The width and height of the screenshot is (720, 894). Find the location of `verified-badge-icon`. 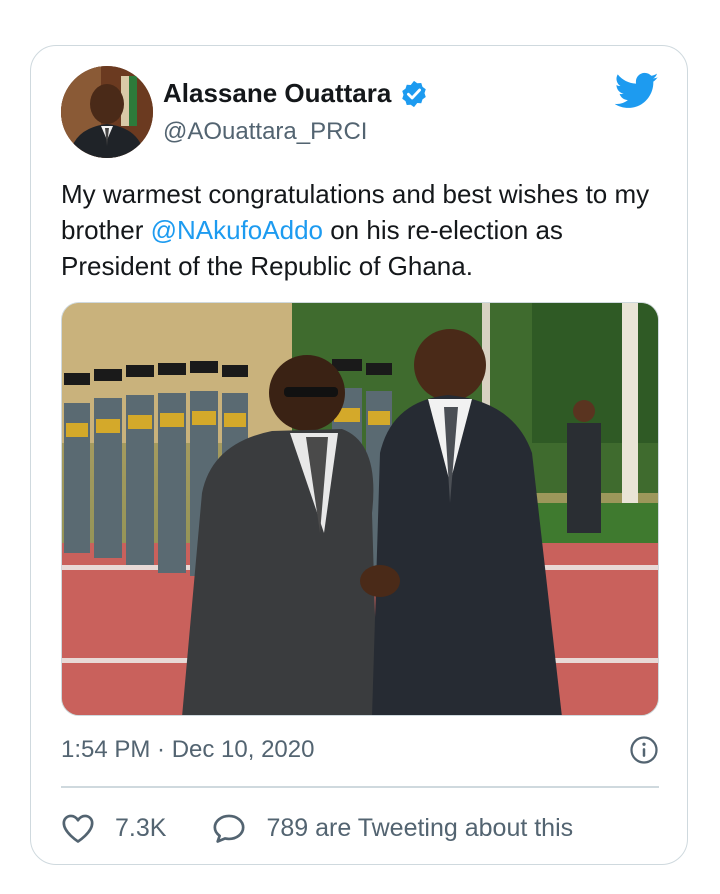

verified-badge-icon is located at coordinates (414, 93).